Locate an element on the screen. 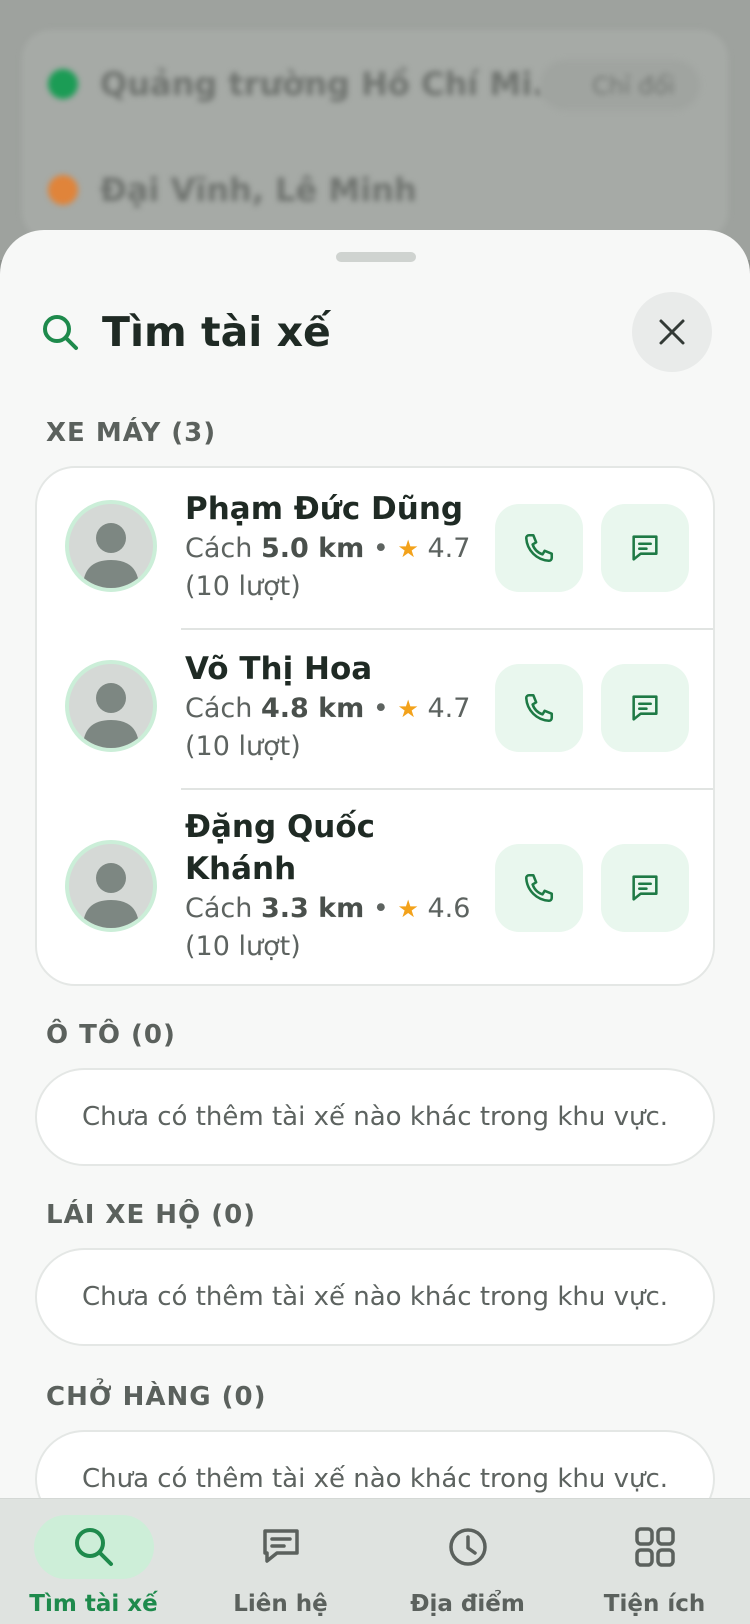  driver-meta: Cách 5.0 km • ★ 4.7 is located at coordinates (328, 548).